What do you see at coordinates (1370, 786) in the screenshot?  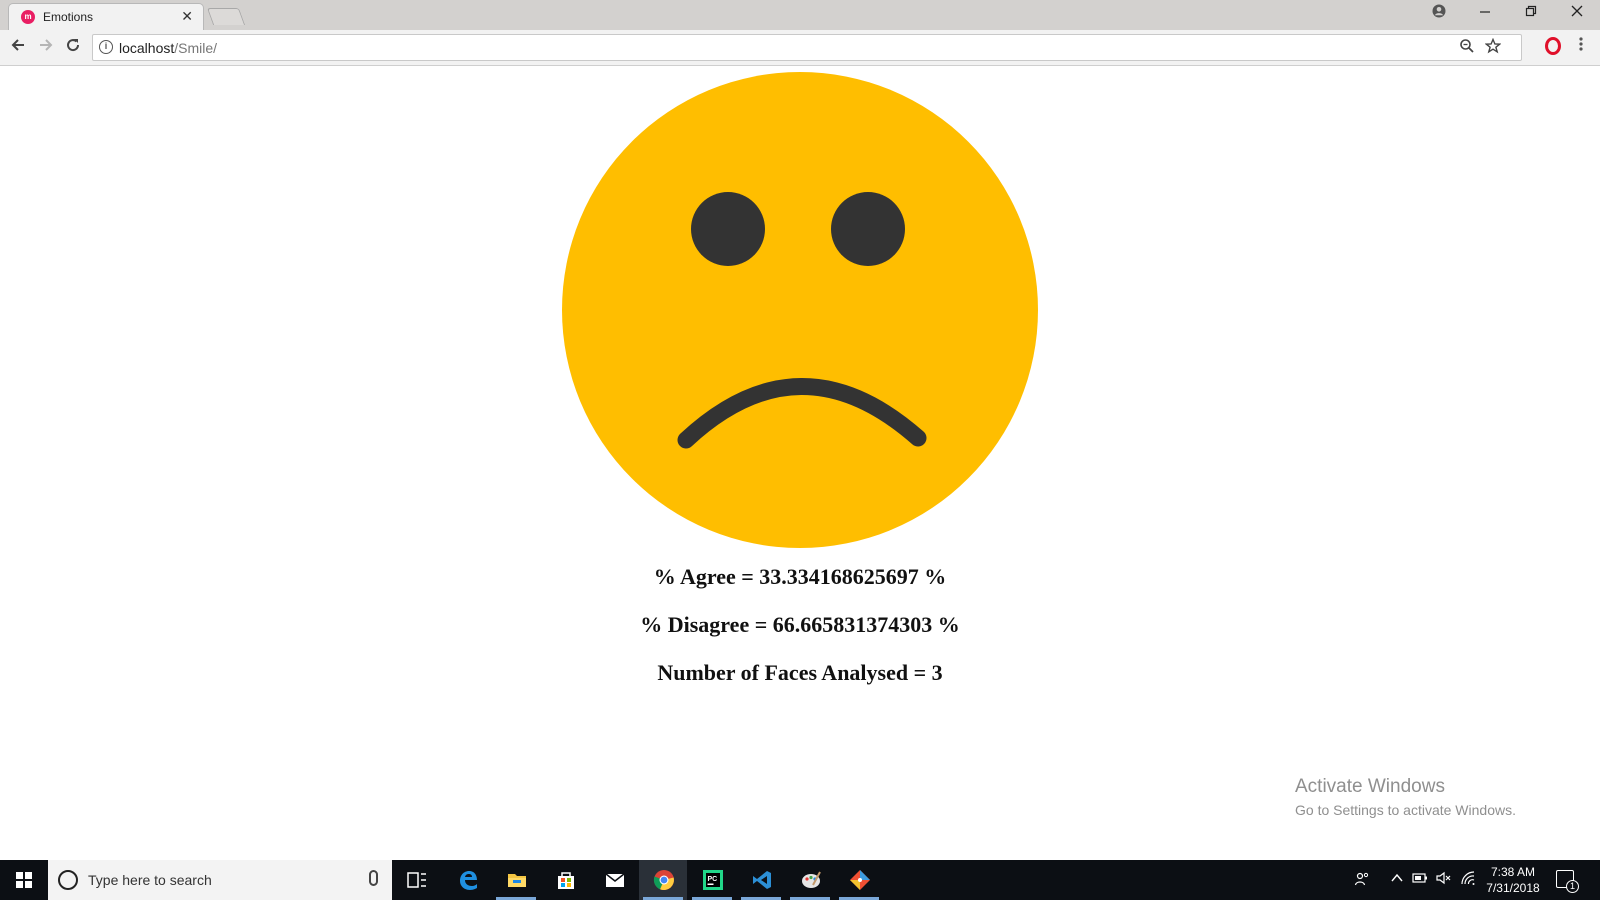 I see `watermark-title: Activate Windows` at bounding box center [1370, 786].